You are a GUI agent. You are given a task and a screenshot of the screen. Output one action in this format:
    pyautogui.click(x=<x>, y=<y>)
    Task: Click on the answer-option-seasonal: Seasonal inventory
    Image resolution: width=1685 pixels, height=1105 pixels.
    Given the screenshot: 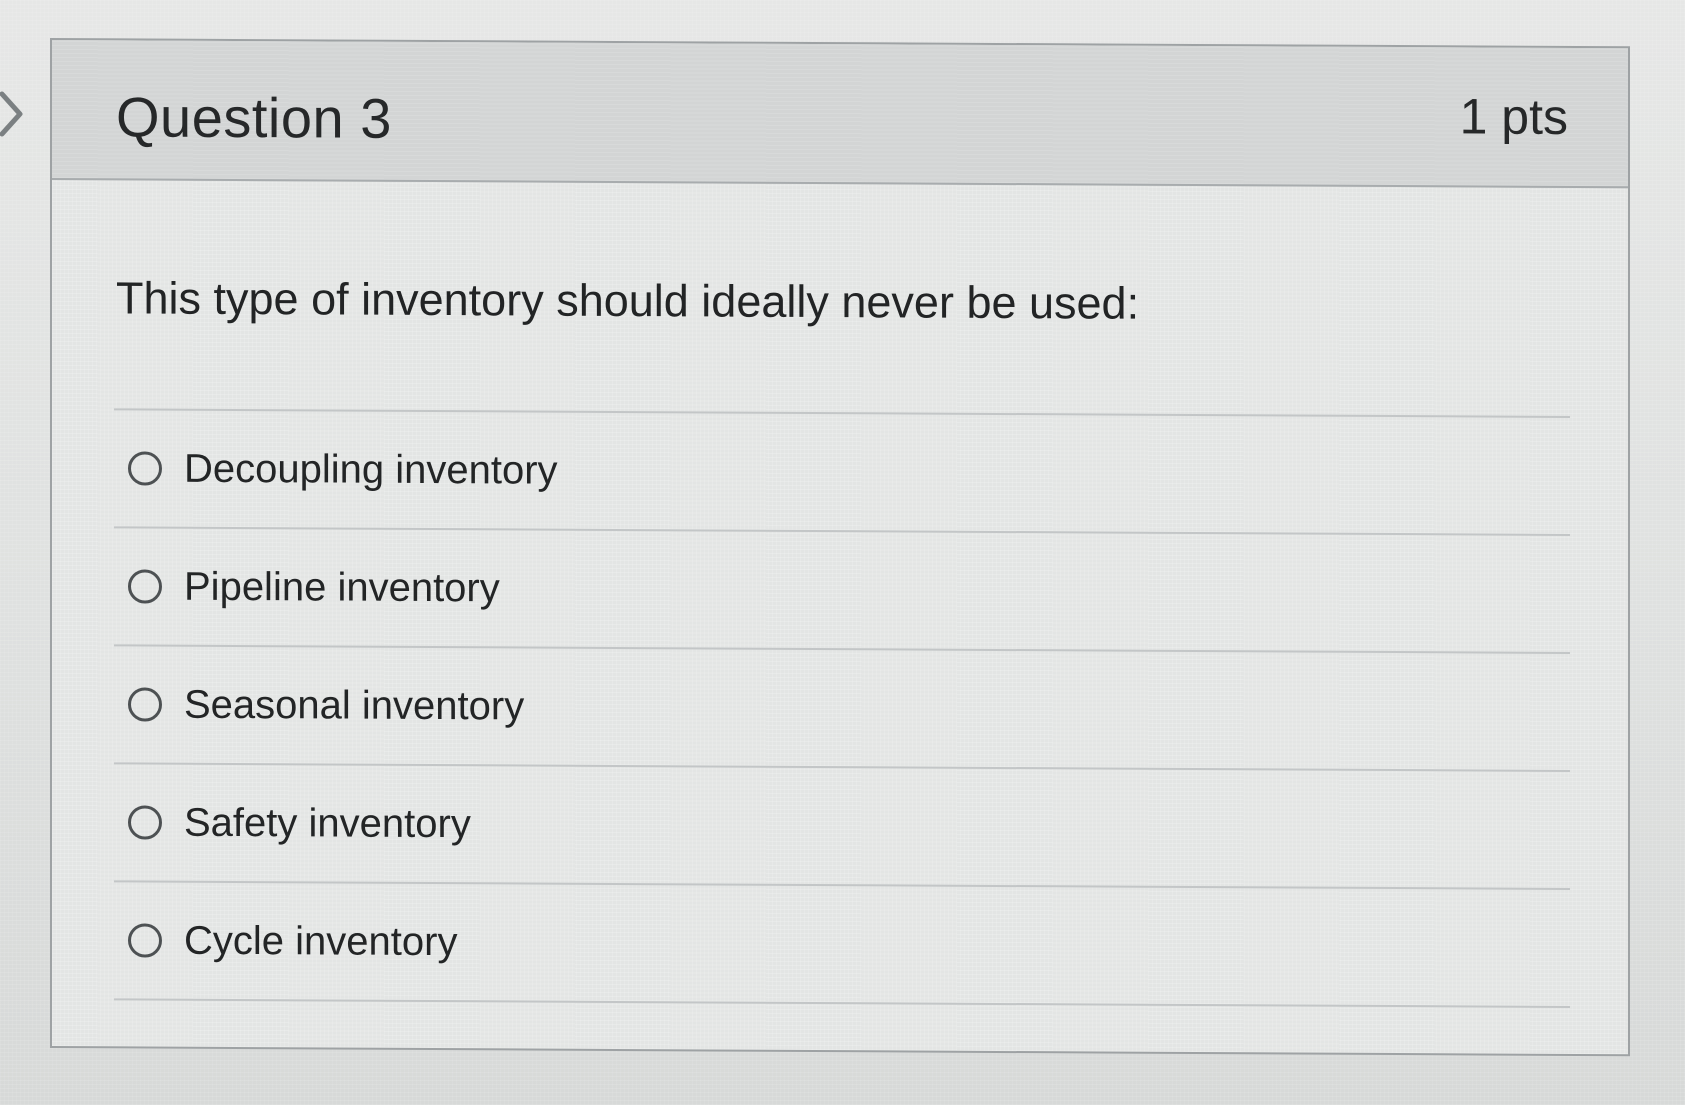 What is the action you would take?
    pyautogui.click(x=842, y=707)
    